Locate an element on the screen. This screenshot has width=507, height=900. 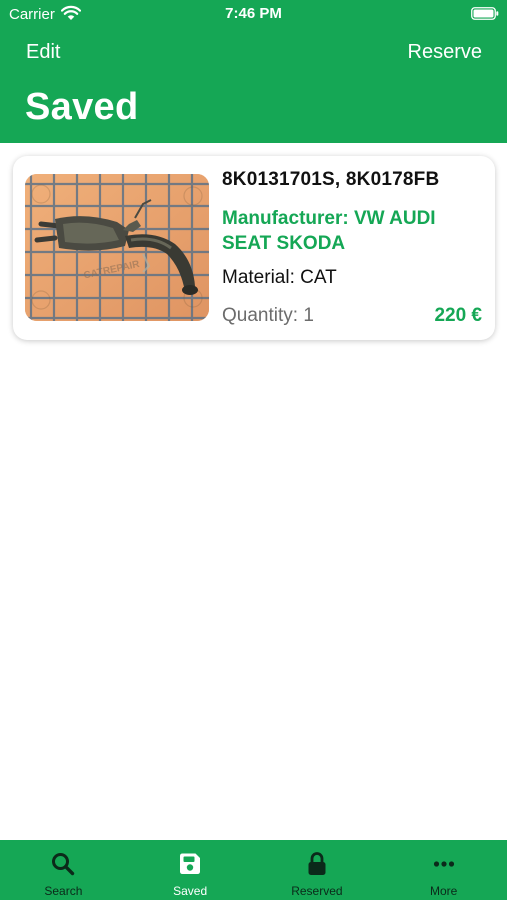
tab-search: Search is located at coordinates (63, 870).